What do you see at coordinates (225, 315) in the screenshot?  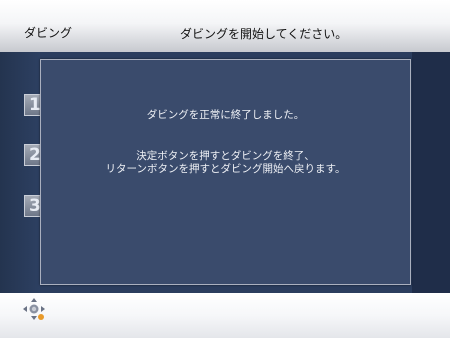 I see `footer-bar` at bounding box center [225, 315].